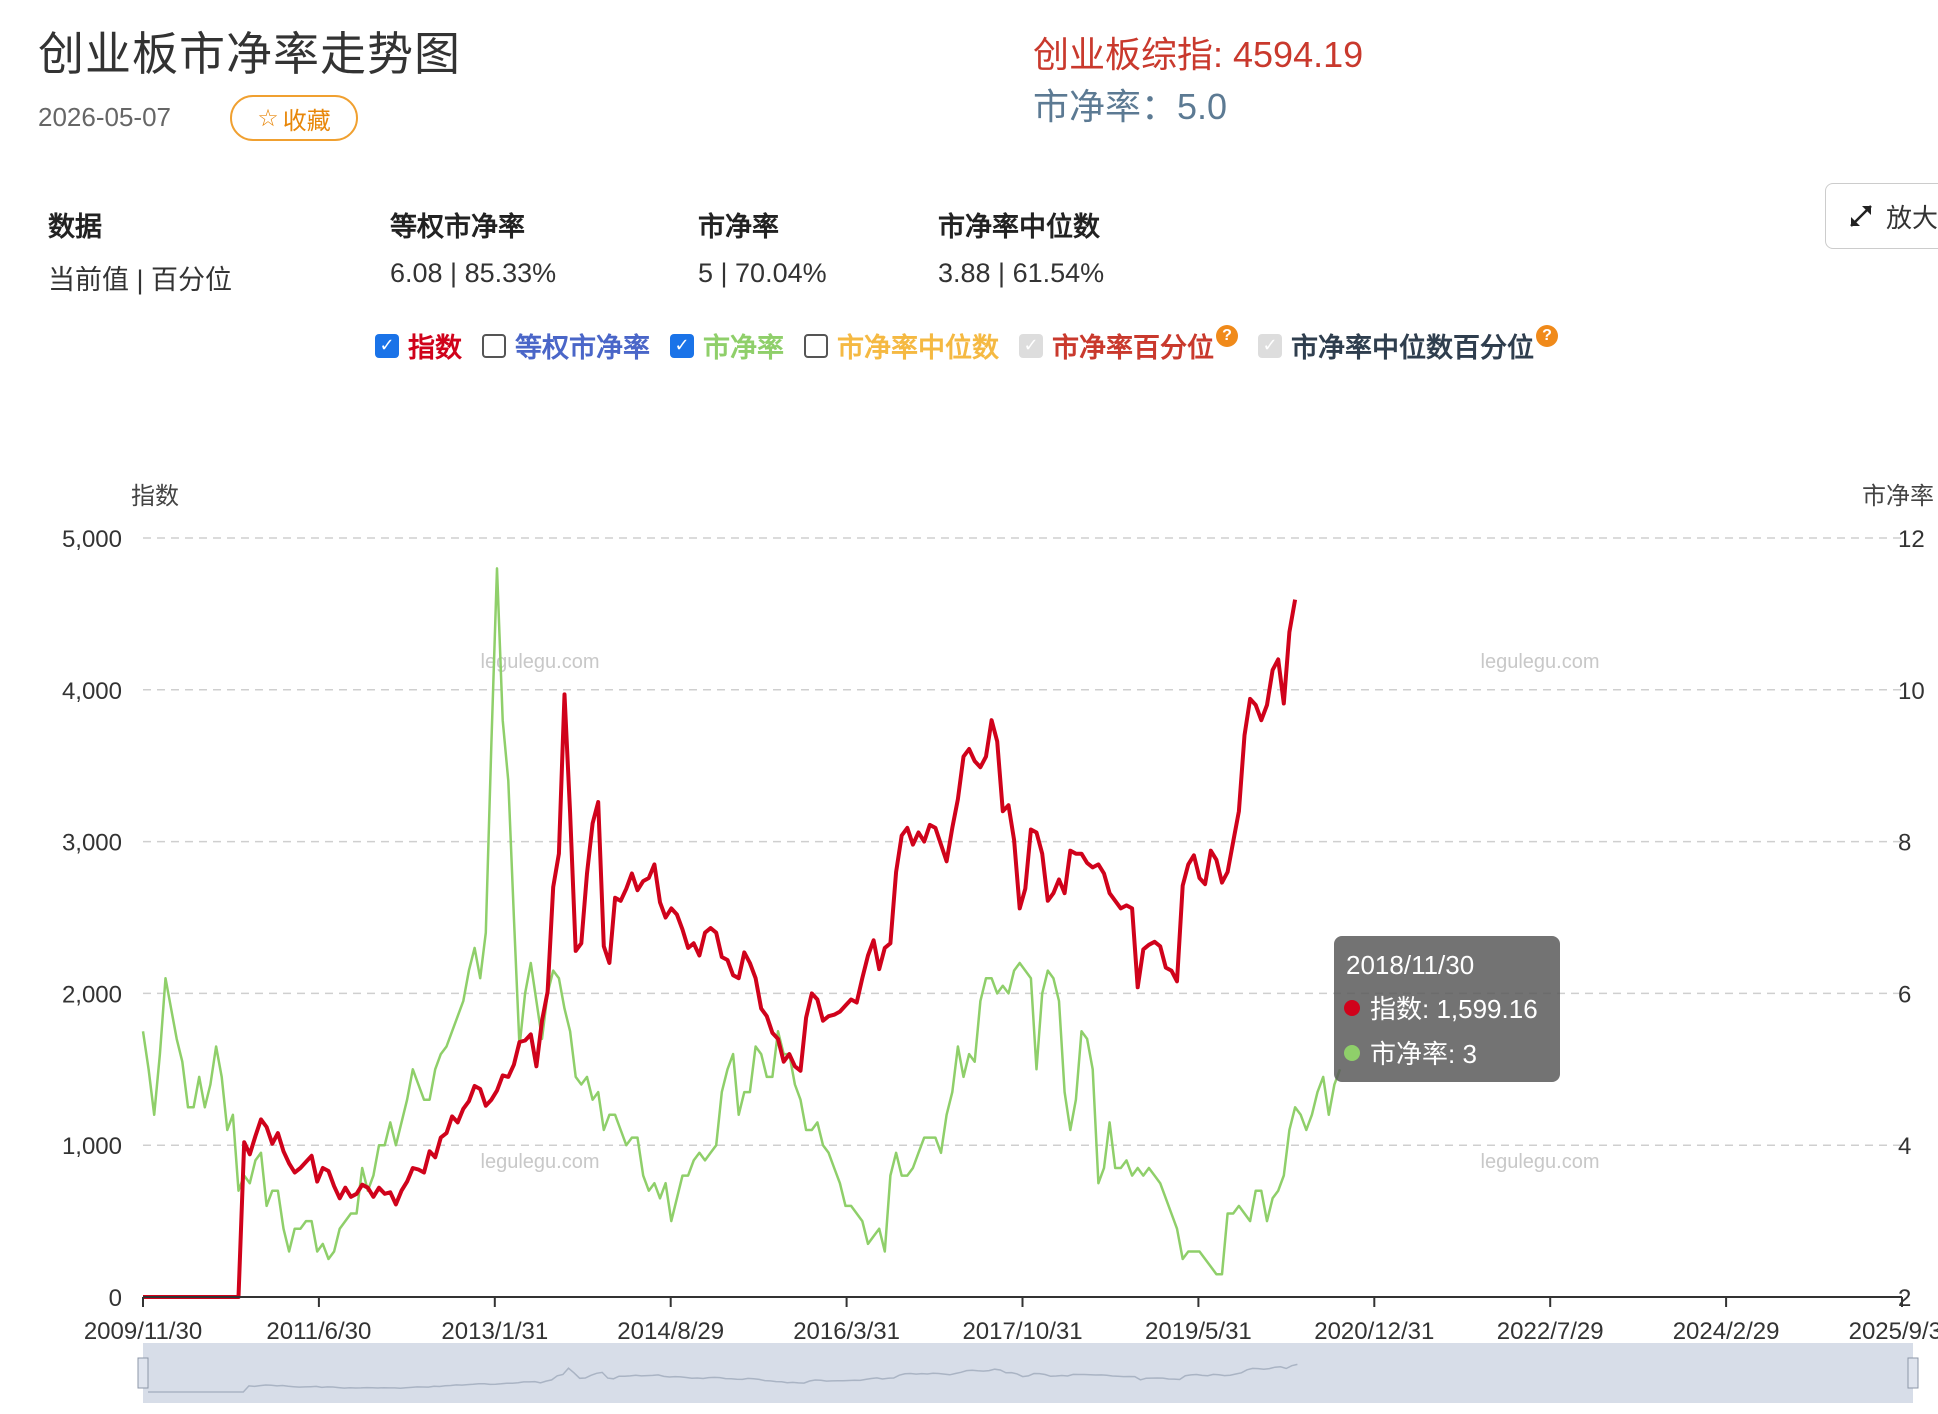  I want to click on right-tick-label: 4, so click(1904, 1146).